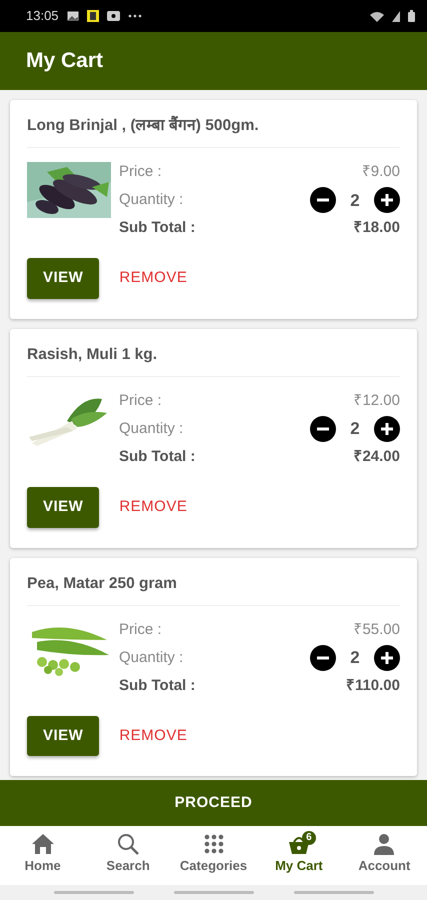 This screenshot has height=900, width=427. What do you see at coordinates (214, 844) in the screenshot?
I see `grid-icon` at bounding box center [214, 844].